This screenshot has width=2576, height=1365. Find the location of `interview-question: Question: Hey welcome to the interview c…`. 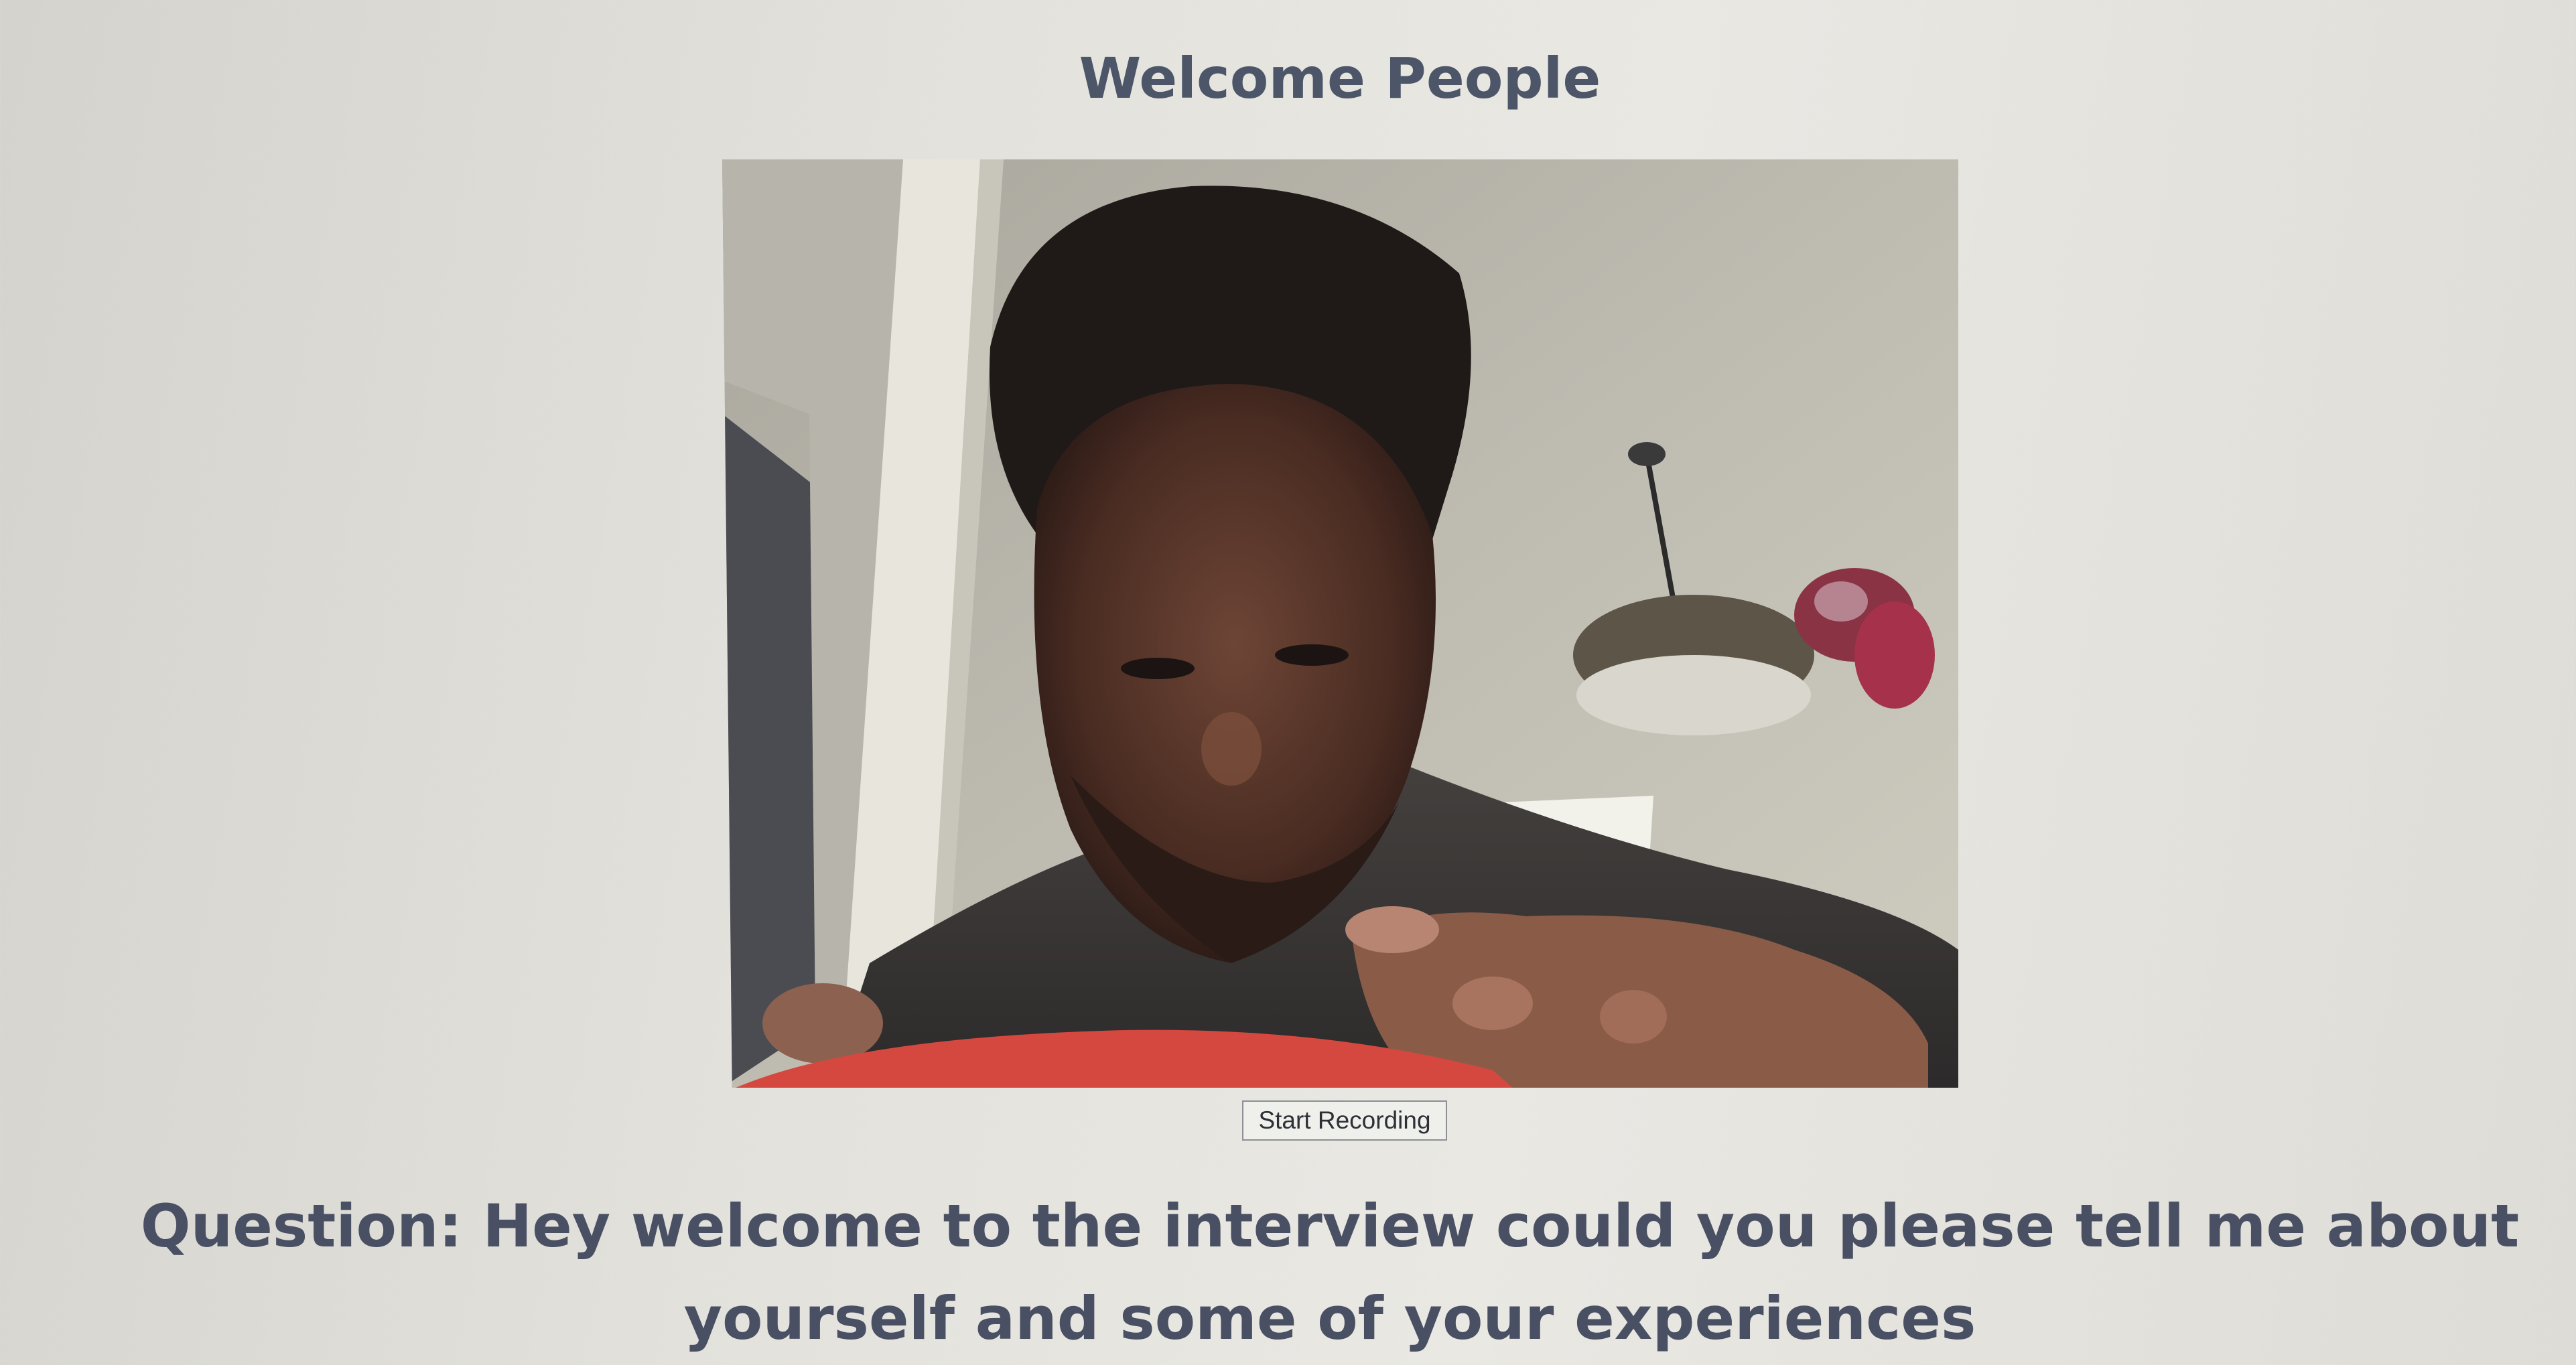

interview-question: Question: Hey welcome to the interview c… is located at coordinates (1330, 1272).